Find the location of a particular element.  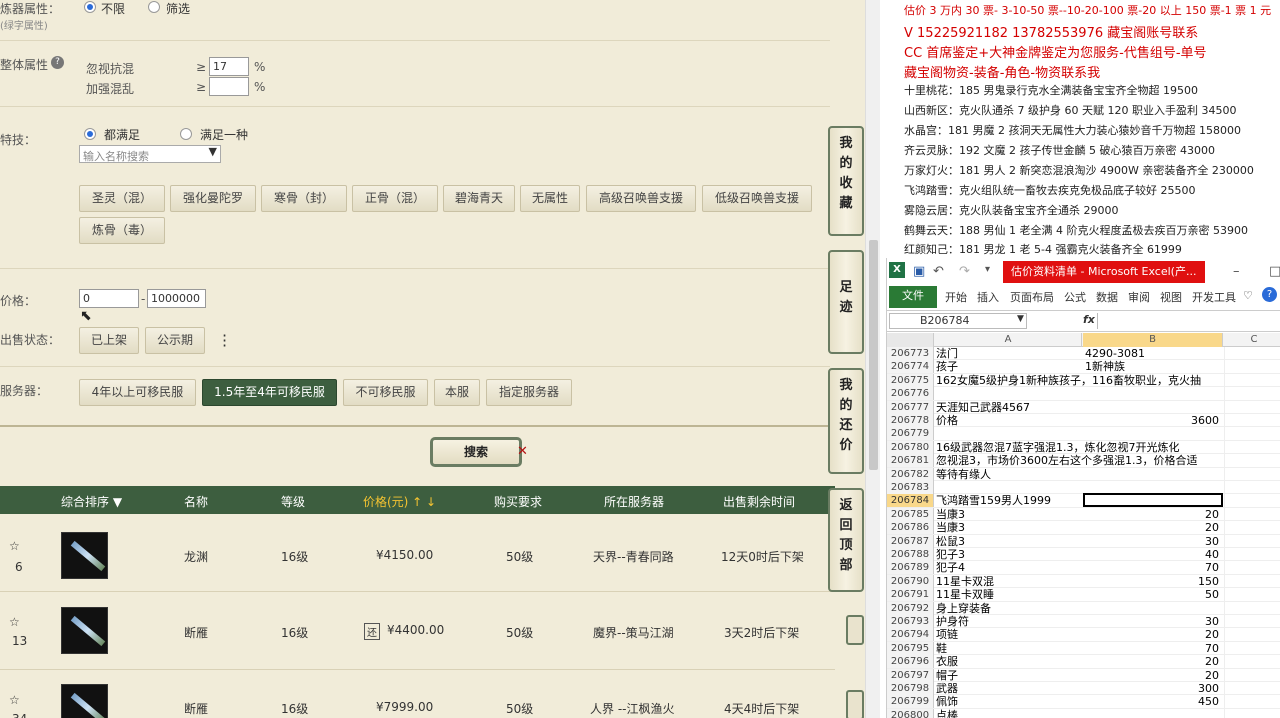

sheet-row: 206795 鞋 70 is located at coordinates (1083, 648).